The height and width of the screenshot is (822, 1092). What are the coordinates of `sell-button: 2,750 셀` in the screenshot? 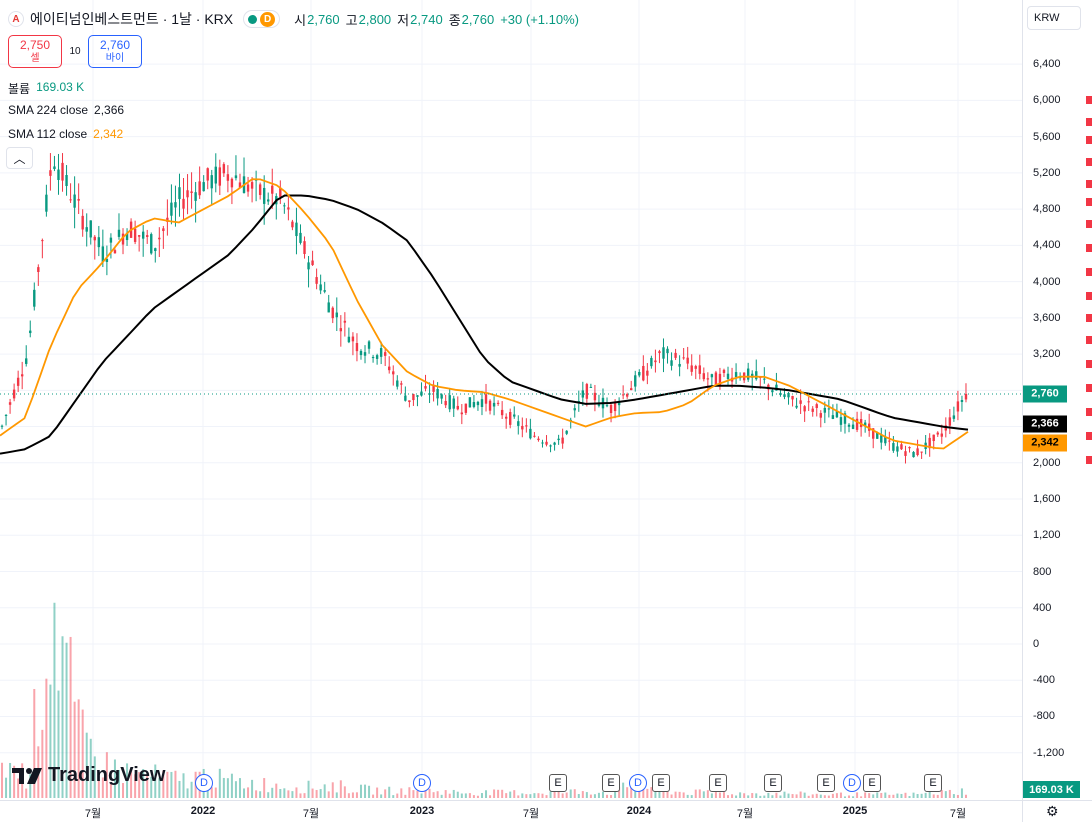 It's located at (35, 51).